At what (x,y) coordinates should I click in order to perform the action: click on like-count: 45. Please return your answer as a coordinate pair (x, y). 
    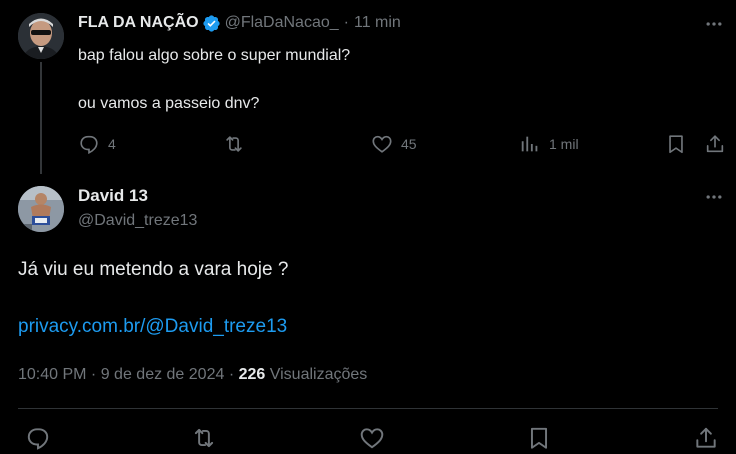
    Looking at the image, I should click on (409, 144).